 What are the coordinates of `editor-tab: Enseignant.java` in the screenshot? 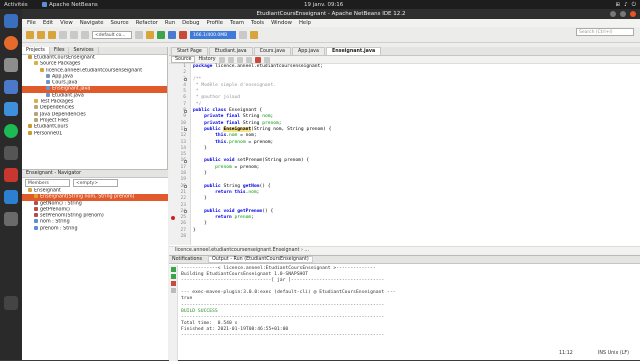 It's located at (353, 51).